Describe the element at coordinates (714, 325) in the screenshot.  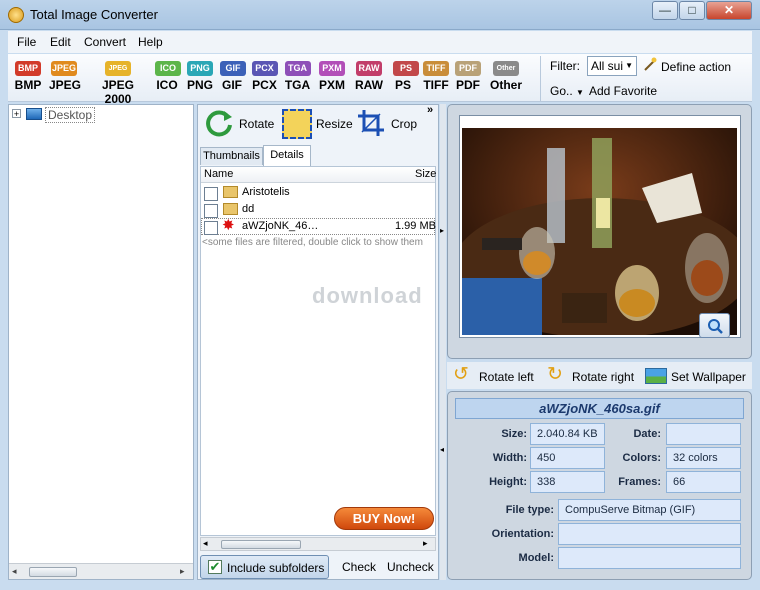
I see `zoom-button` at that location.